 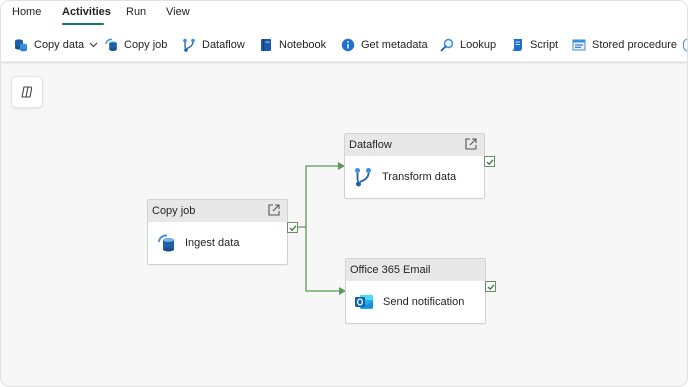 I want to click on connector-to-email, so click(x=322, y=259).